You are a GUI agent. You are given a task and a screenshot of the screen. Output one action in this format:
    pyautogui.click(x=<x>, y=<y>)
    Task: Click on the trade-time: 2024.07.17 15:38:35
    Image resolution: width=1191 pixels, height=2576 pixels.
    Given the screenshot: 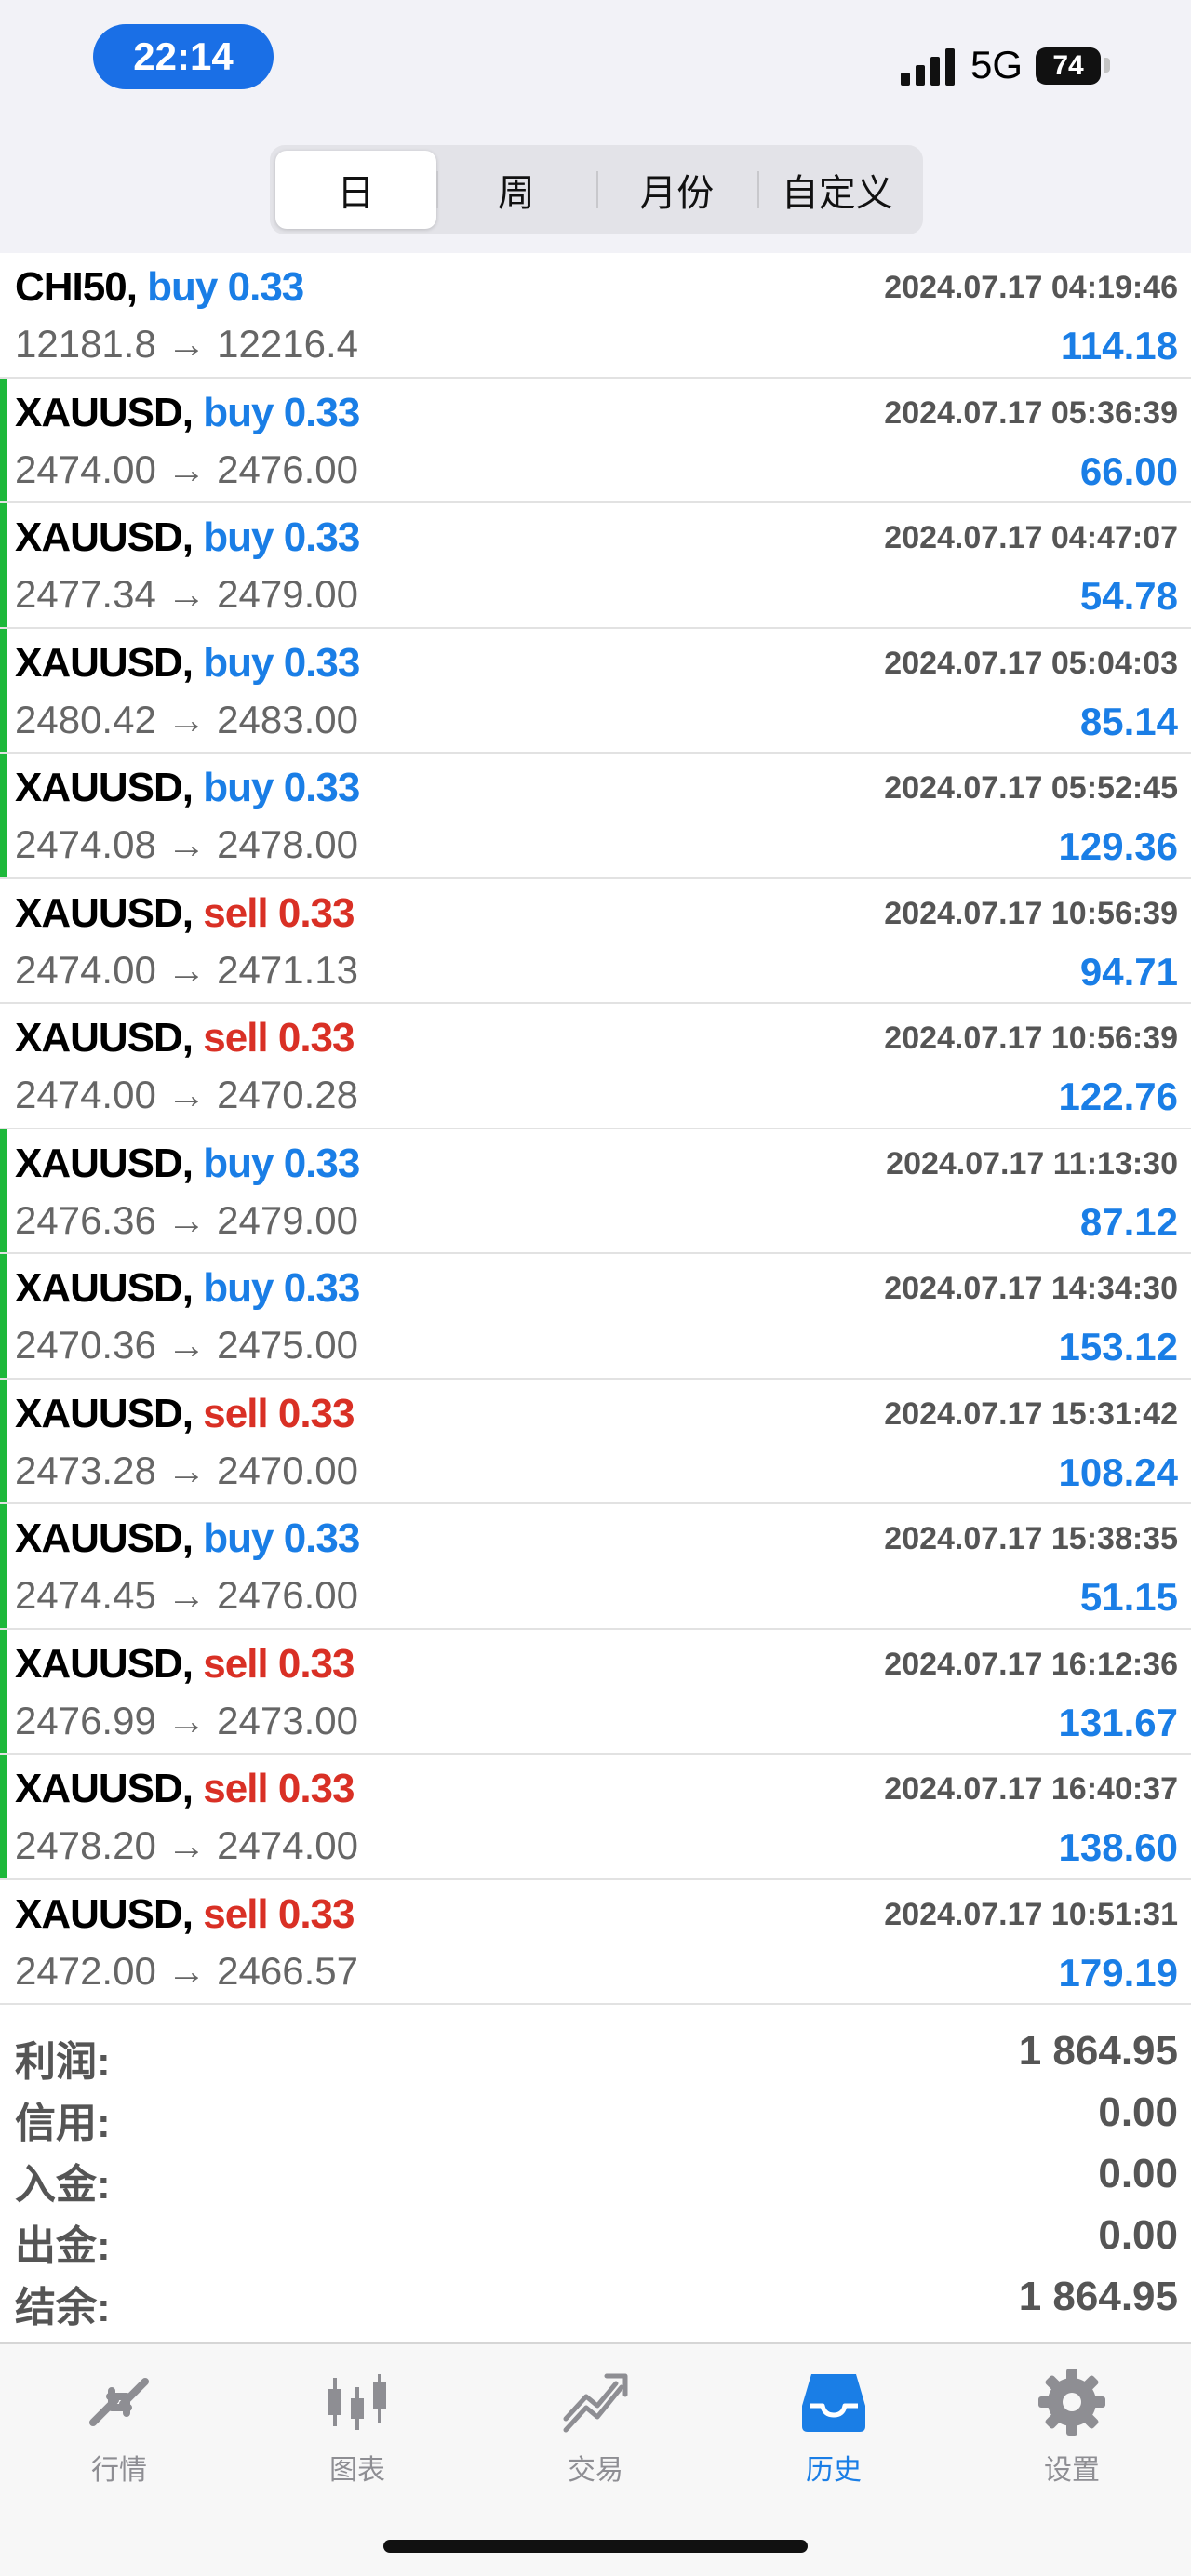 What is the action you would take?
    pyautogui.click(x=1031, y=1538)
    